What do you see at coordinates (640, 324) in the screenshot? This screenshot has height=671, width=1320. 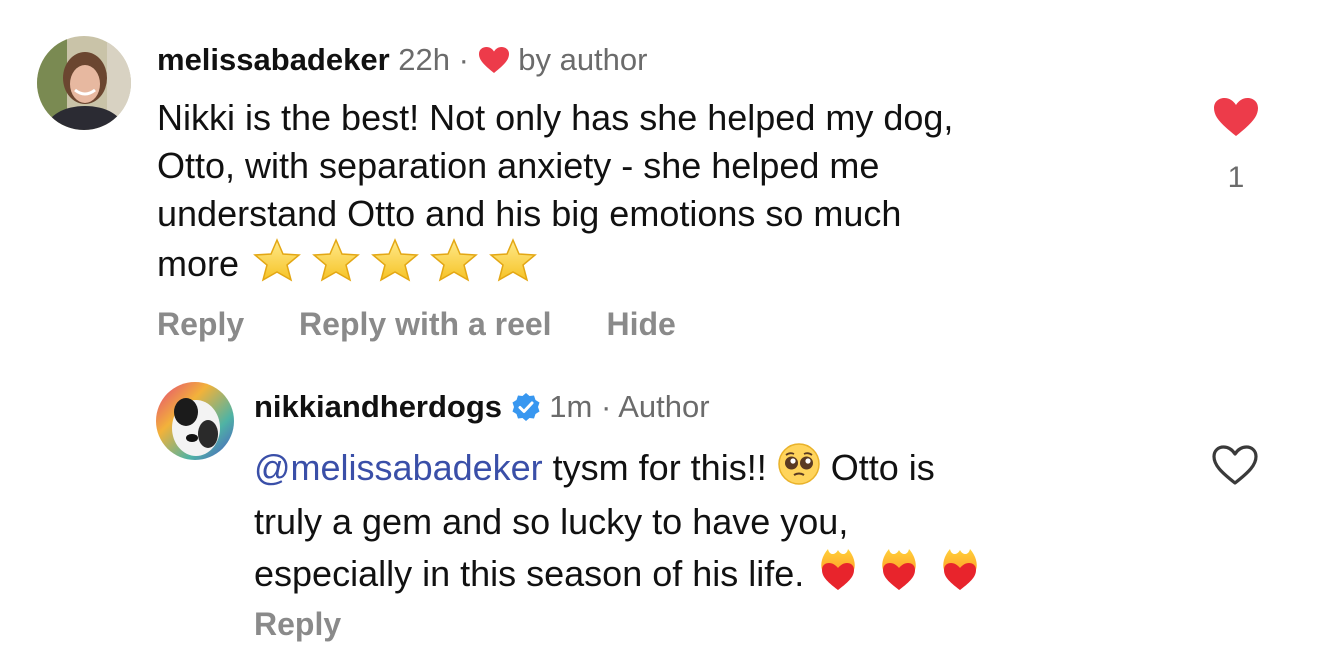 I see `hide-button: Hide` at bounding box center [640, 324].